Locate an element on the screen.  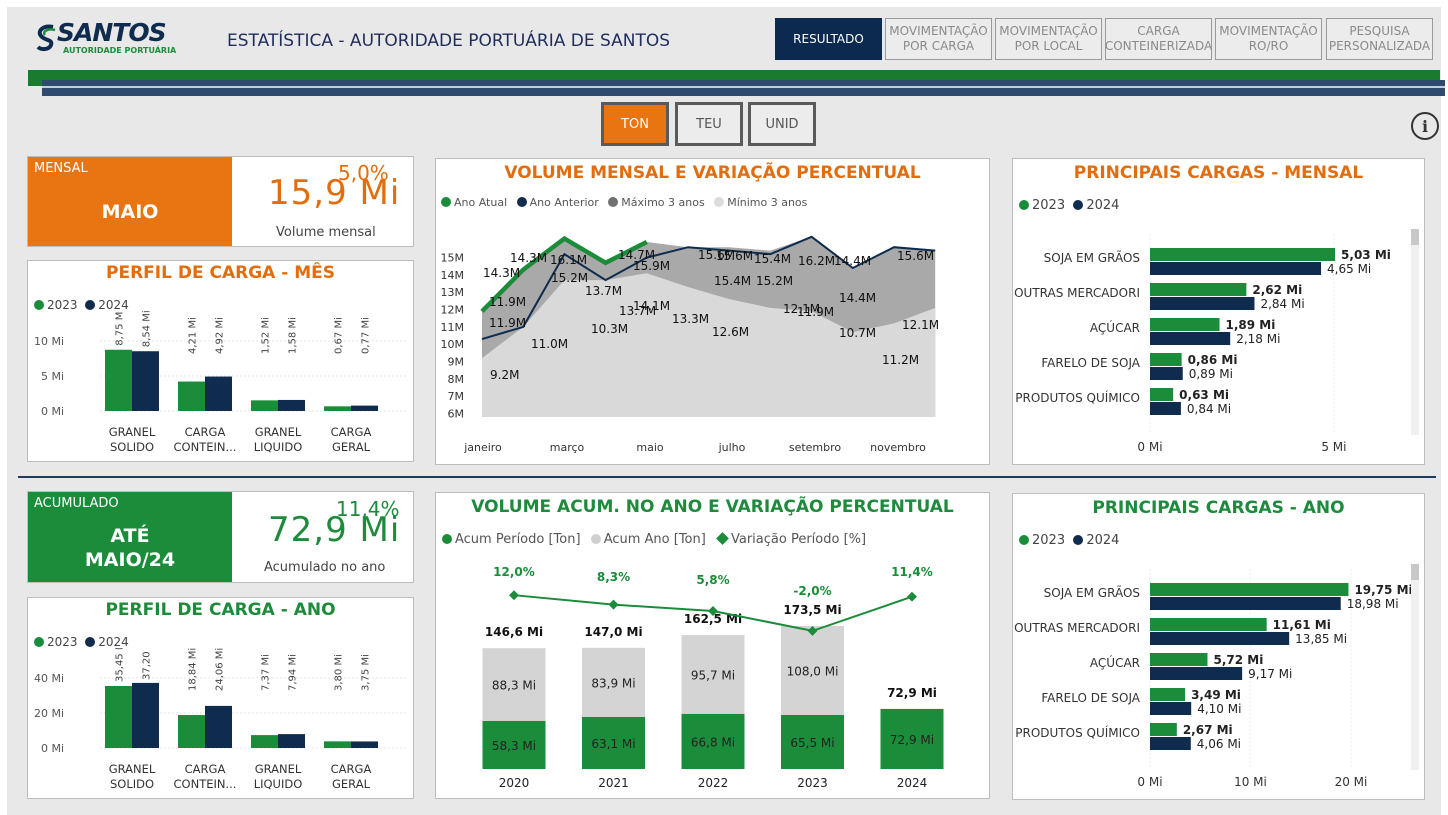
unit-button-unid: UNID is located at coordinates (782, 124).